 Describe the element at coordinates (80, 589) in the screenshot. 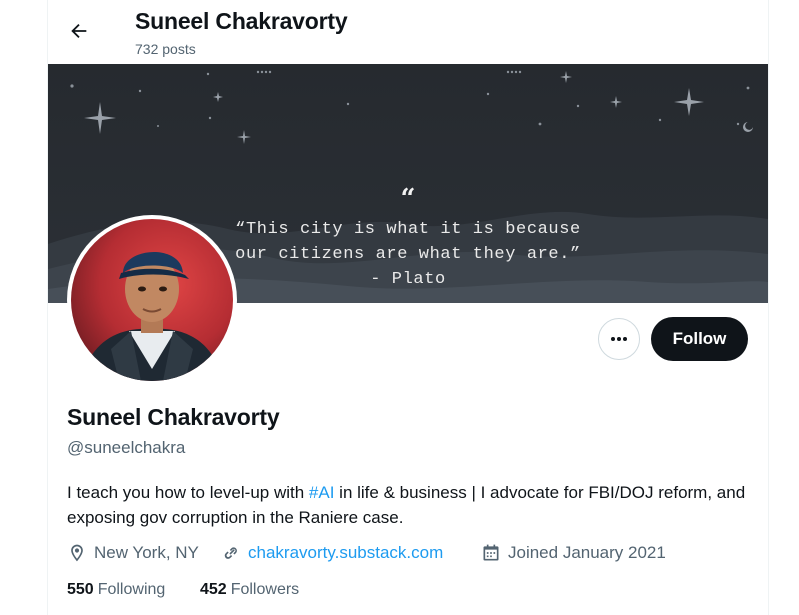

I see `following-count: 550` at that location.